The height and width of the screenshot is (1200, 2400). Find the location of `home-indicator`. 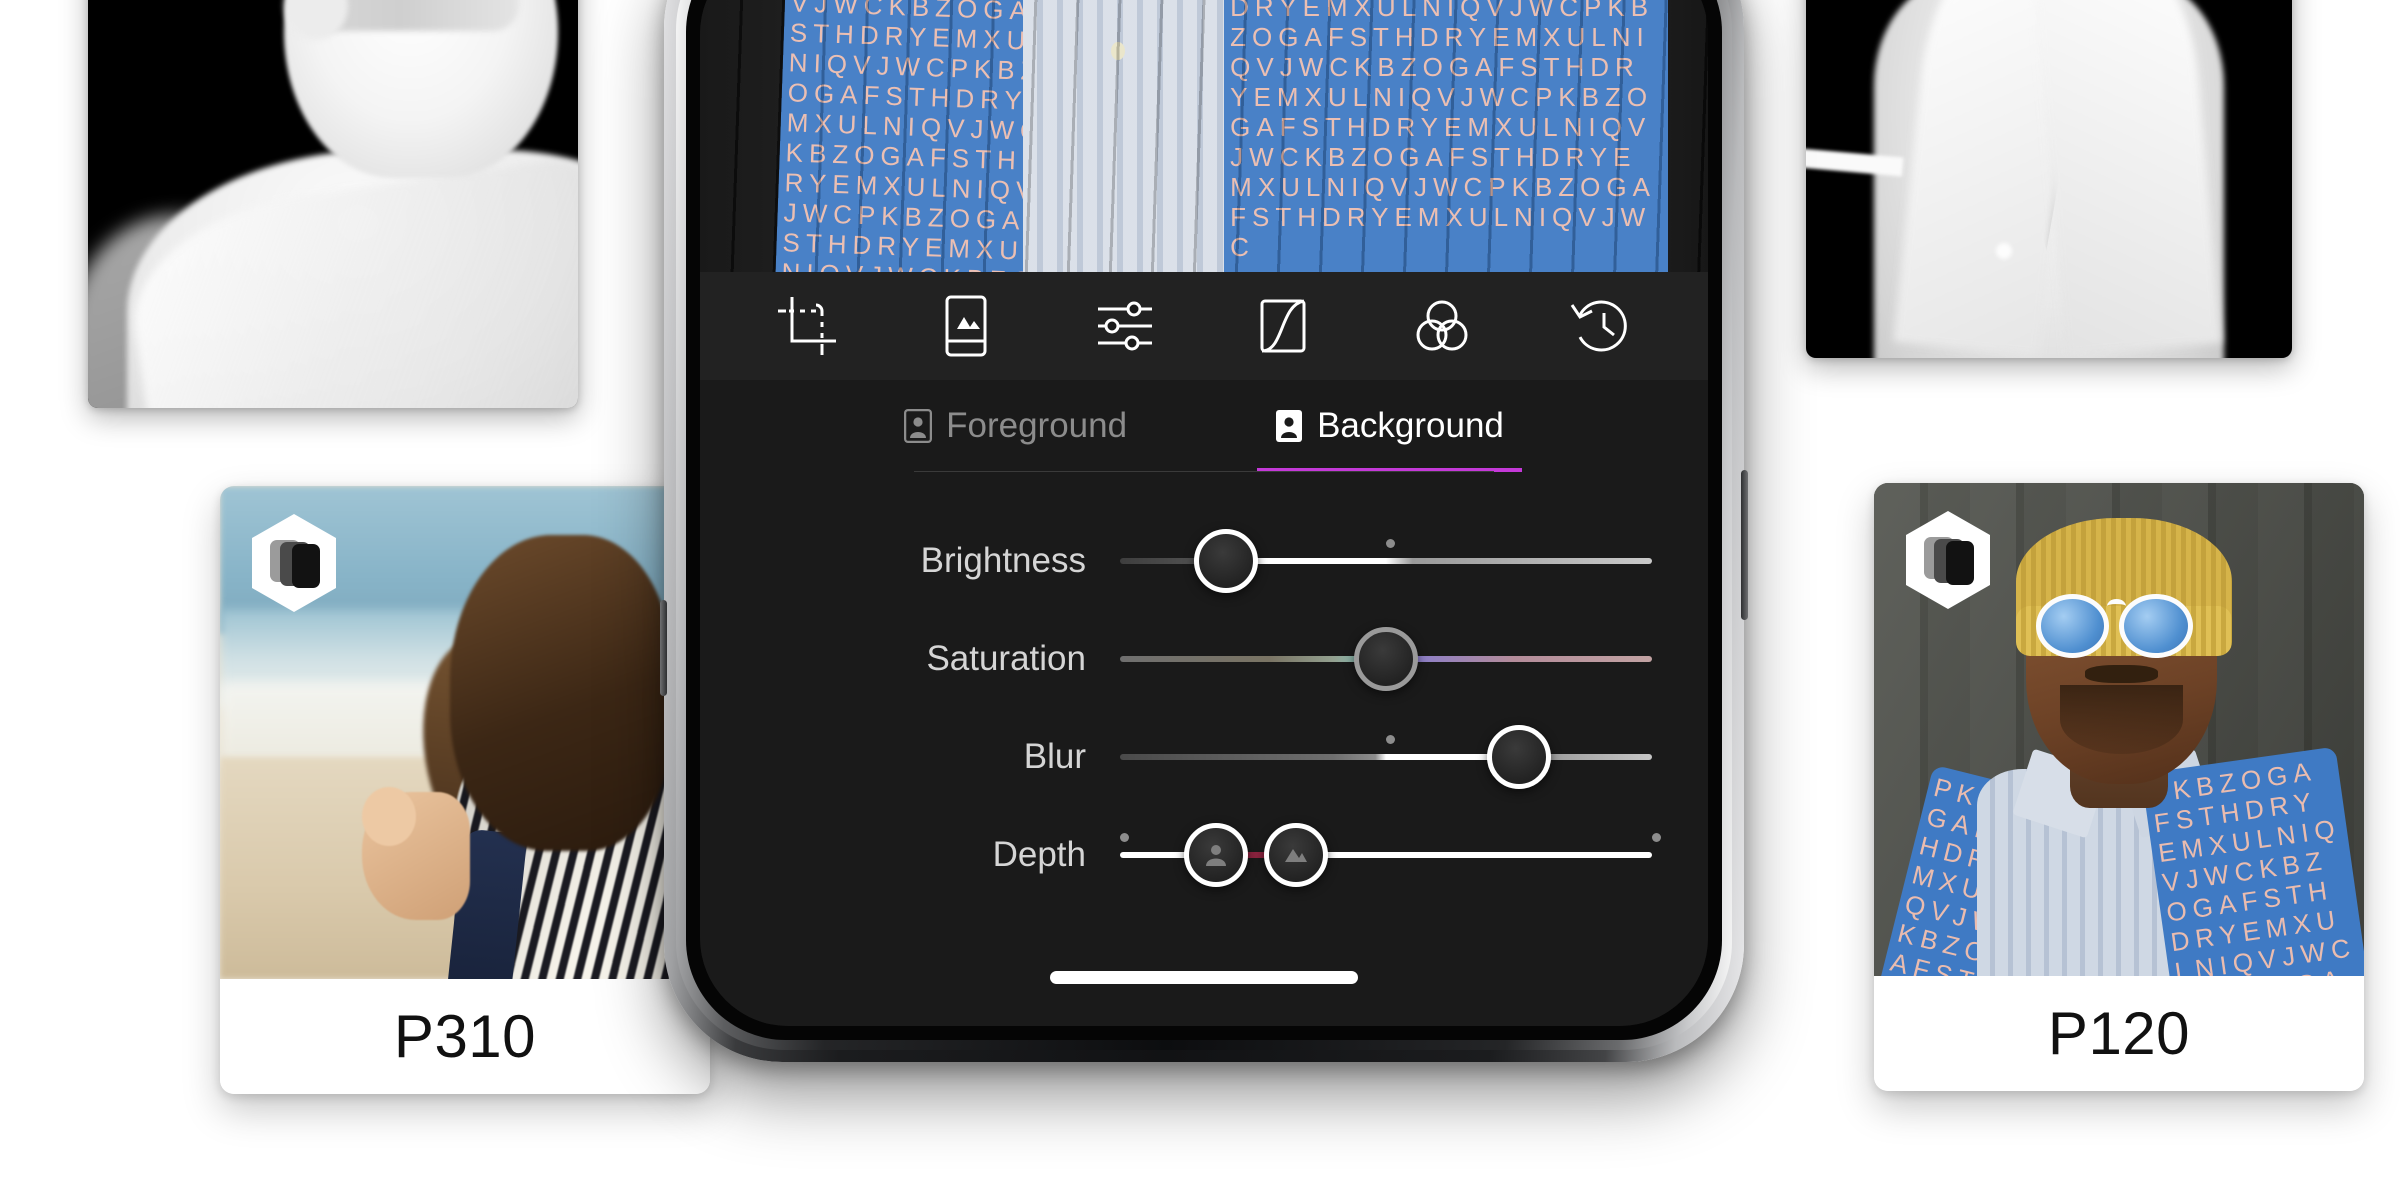

home-indicator is located at coordinates (1204, 977).